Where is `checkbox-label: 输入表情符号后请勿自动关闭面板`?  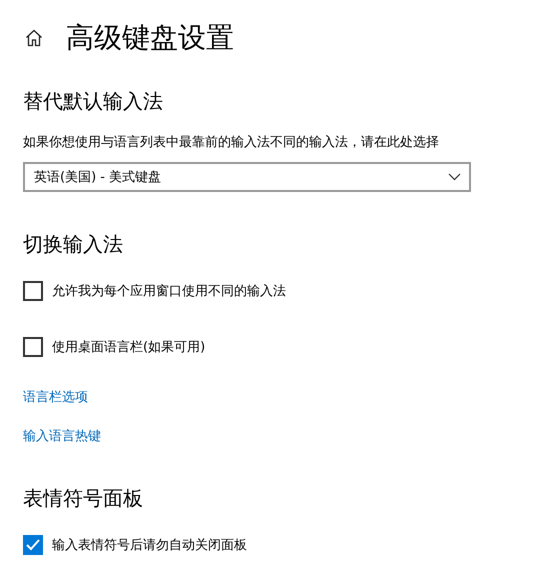
checkbox-label: 输入表情符号后请勿自动关闭面板 is located at coordinates (149, 545).